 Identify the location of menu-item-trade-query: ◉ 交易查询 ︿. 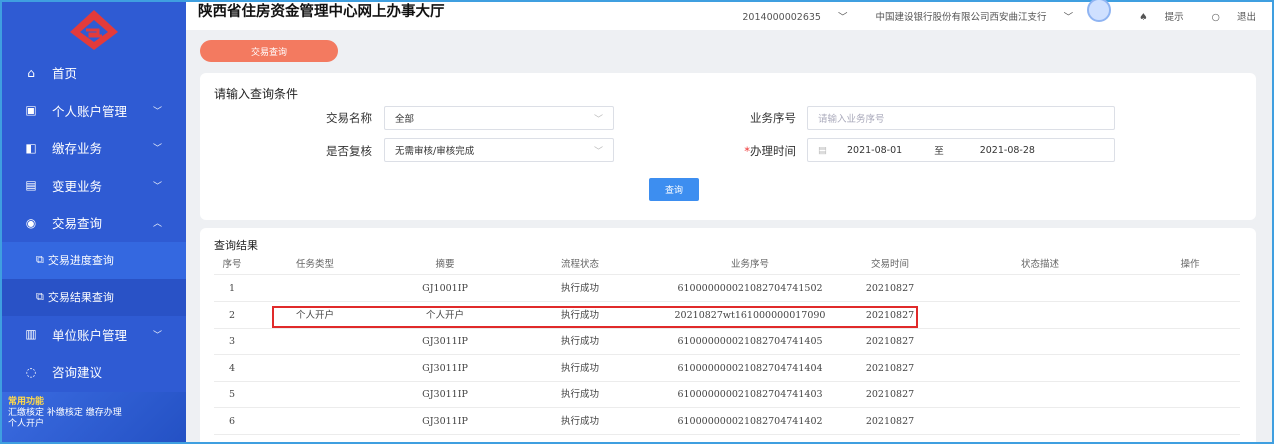
(94, 223).